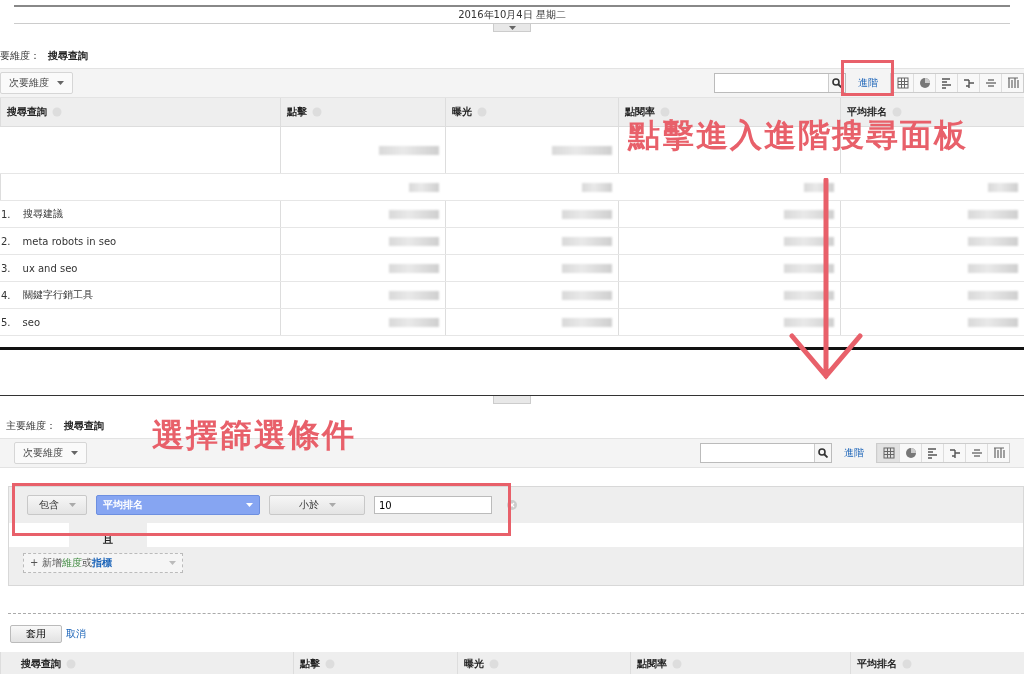 The width and height of the screenshot is (1024, 674). What do you see at coordinates (57, 505) in the screenshot?
I see `include-dropdown: 包含` at bounding box center [57, 505].